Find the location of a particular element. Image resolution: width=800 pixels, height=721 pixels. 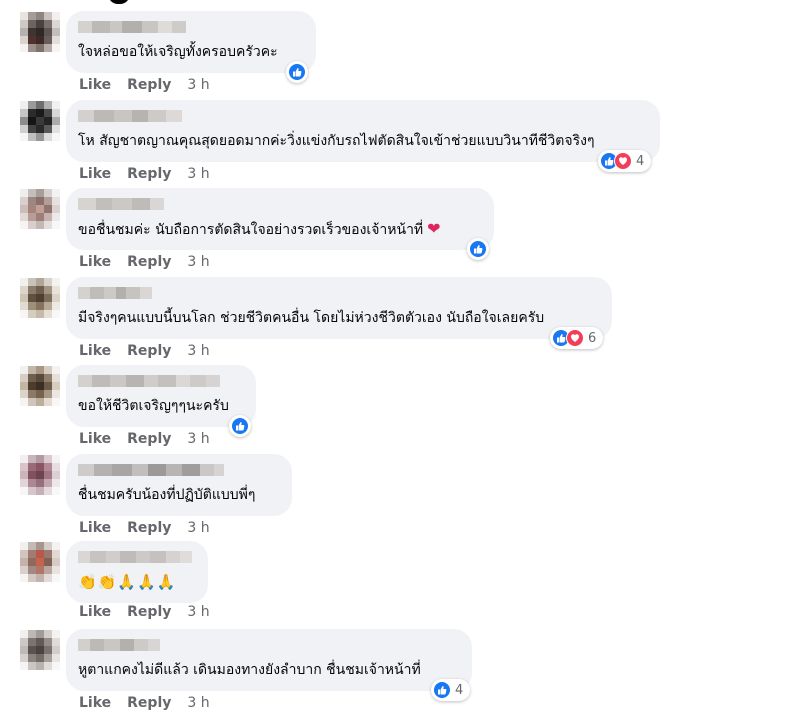

comment-text: ชื่นชมครับน้องที่ปฏิบัติแบบพี่ๆ is located at coordinates (167, 495).